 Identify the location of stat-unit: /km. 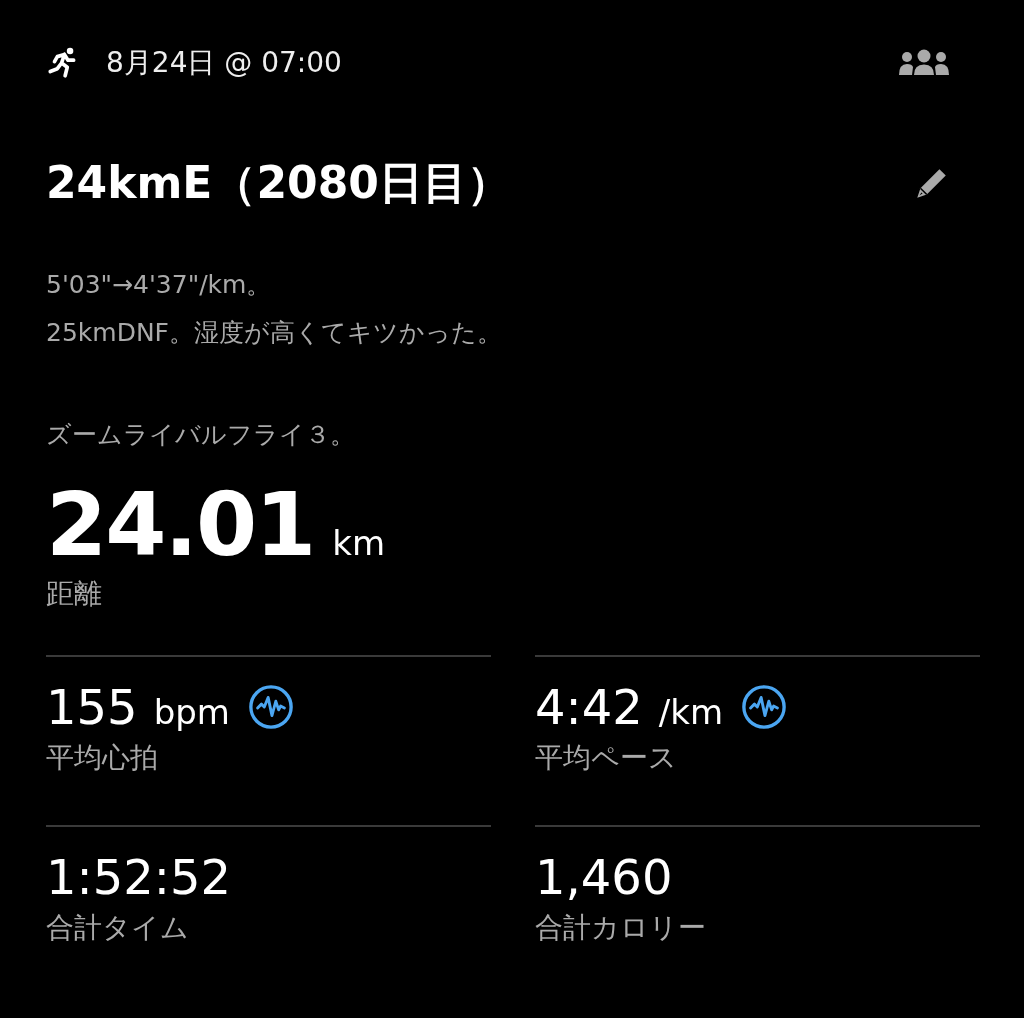
(691, 712).